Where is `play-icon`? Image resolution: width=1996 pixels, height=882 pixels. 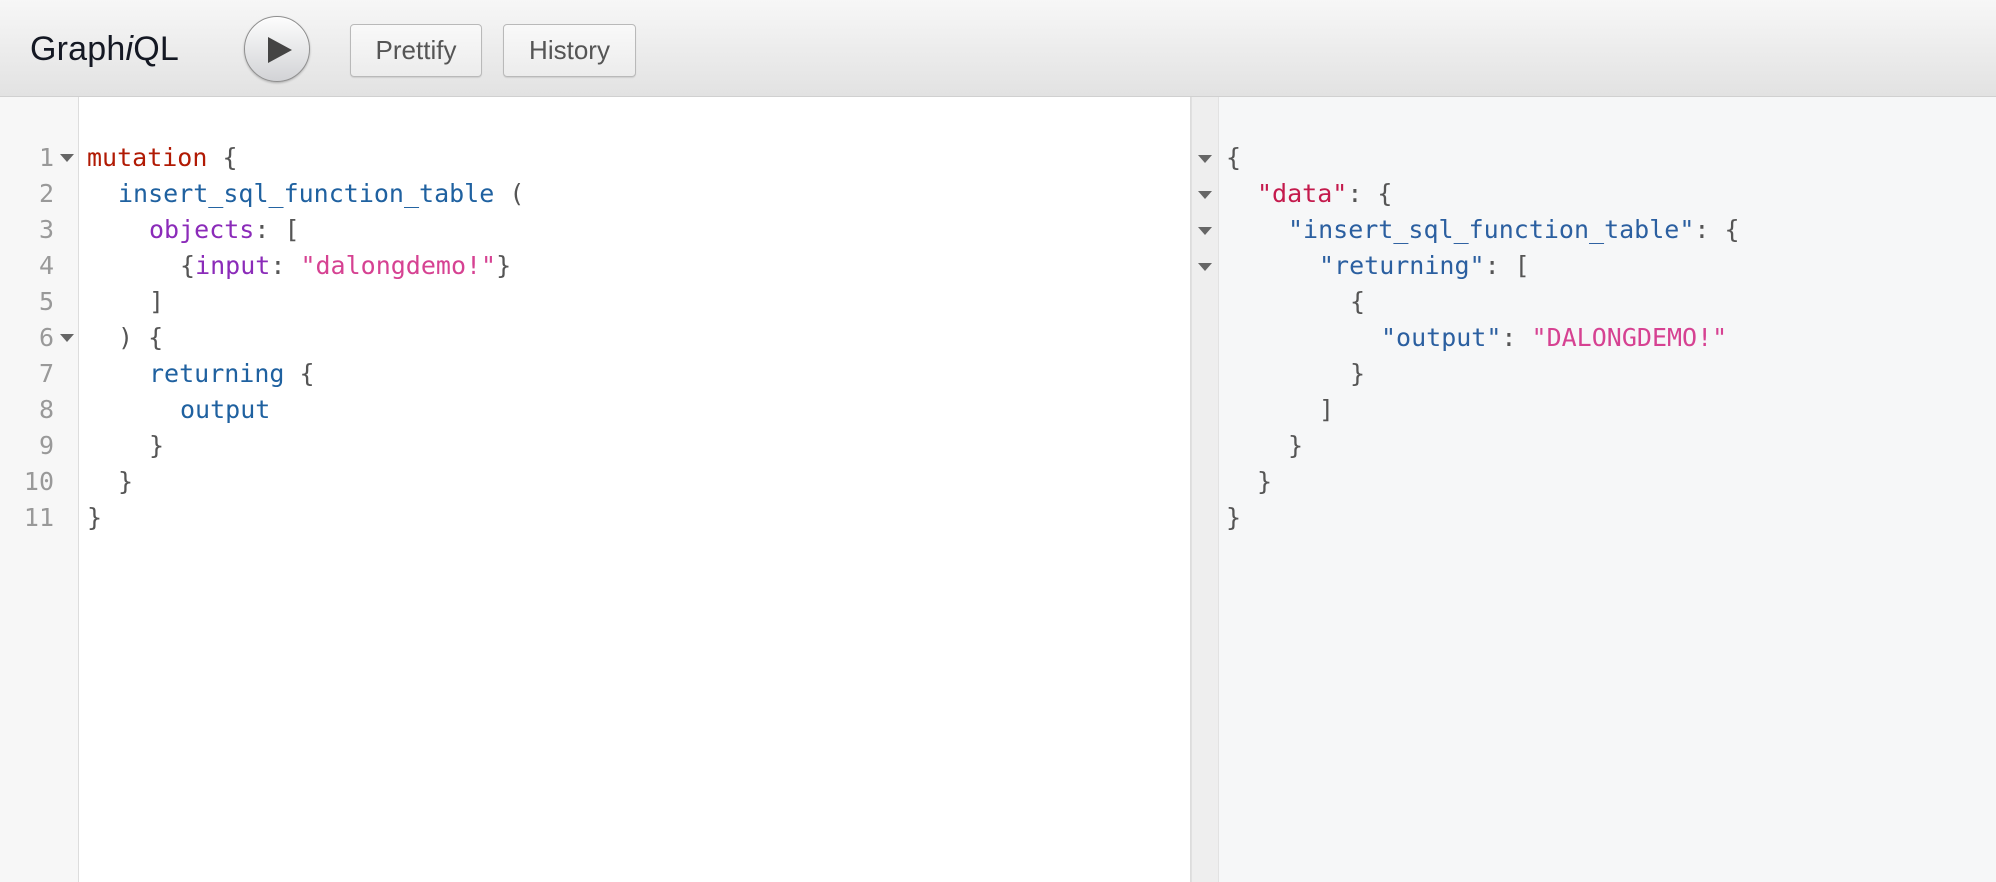
play-icon is located at coordinates (280, 50).